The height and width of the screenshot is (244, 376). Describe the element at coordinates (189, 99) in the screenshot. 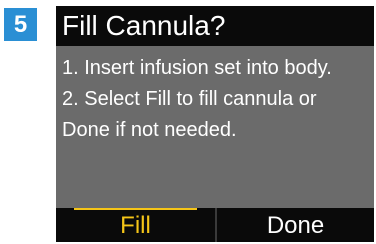

I see `instruction-line-2: 2. Select Fill to fill cannula or` at that location.